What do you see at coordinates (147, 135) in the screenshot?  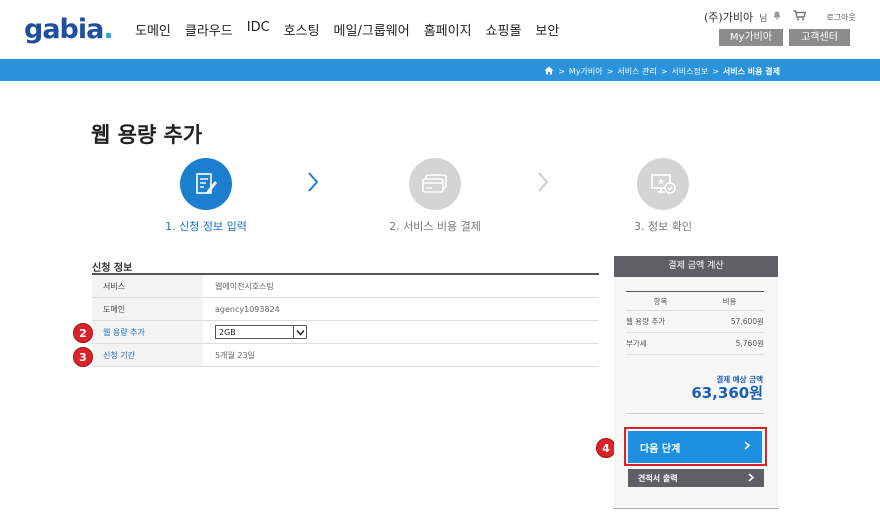 I see `page-title: 웹 용량 추가` at bounding box center [147, 135].